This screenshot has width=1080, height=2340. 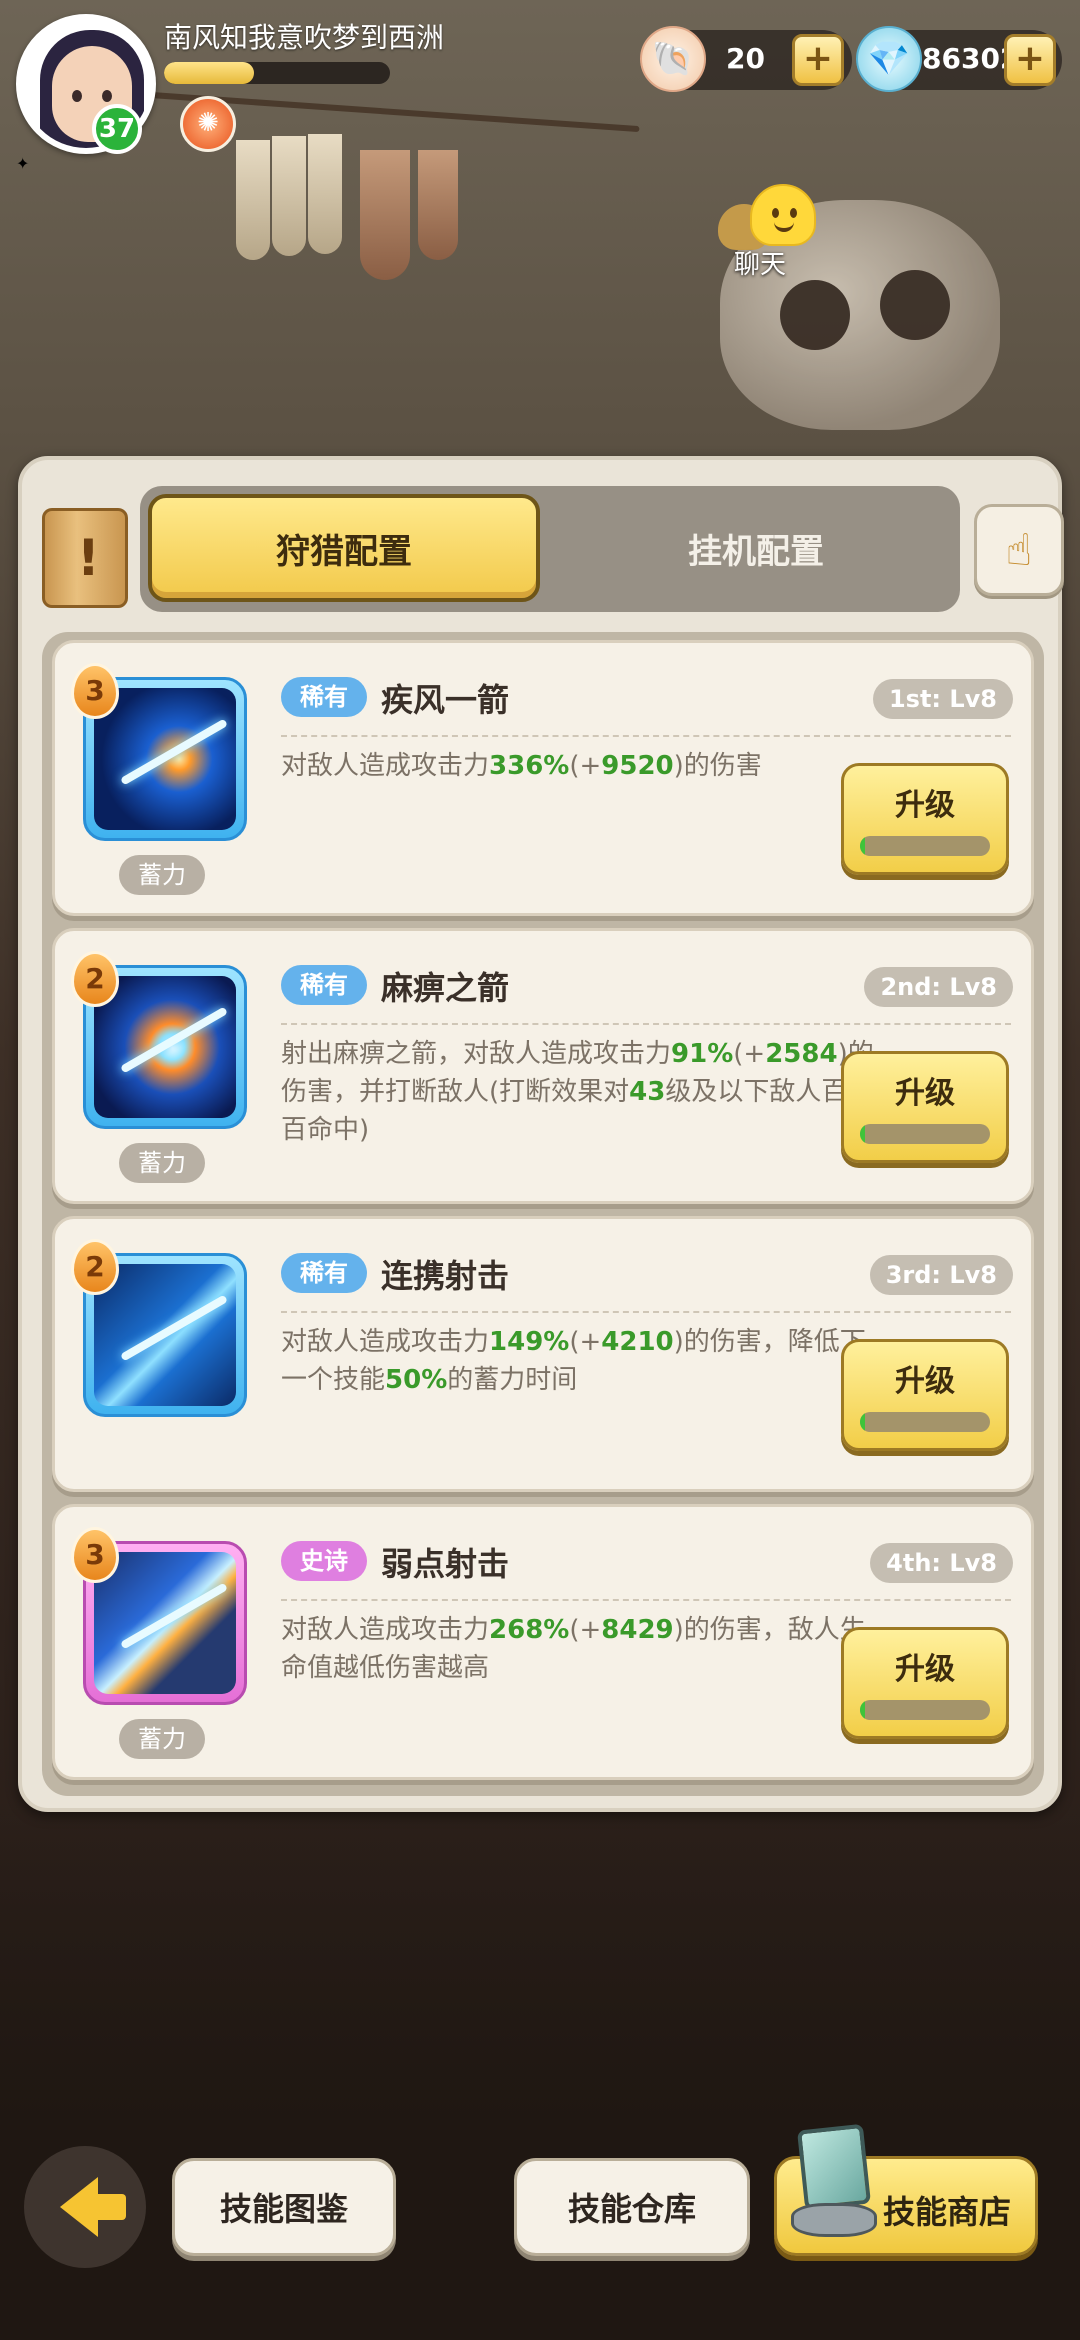 I want to click on smiley-icon, so click(x=783, y=215).